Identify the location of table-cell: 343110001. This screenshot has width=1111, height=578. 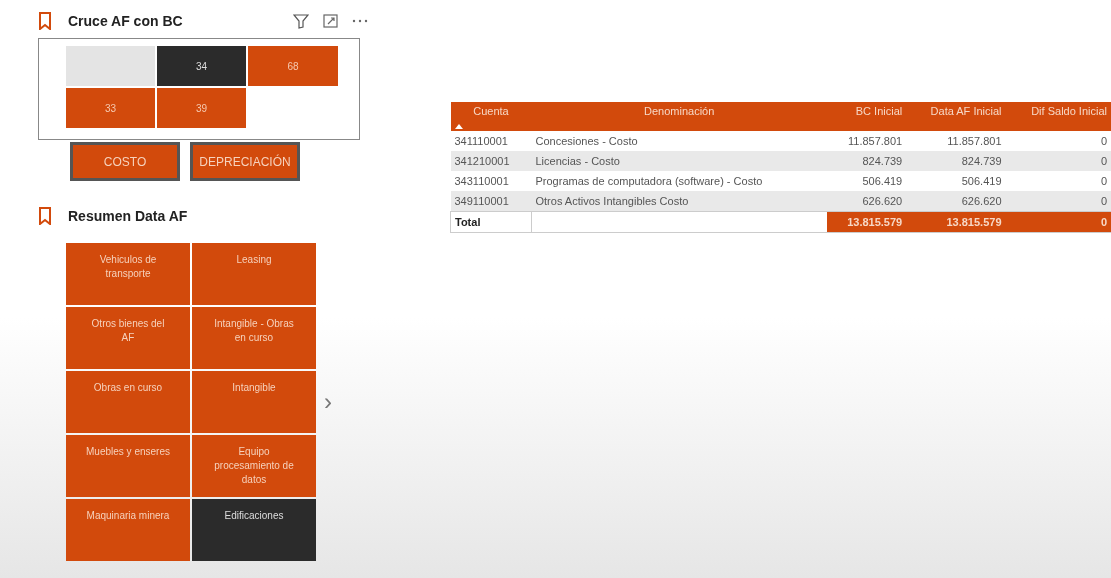
(491, 181).